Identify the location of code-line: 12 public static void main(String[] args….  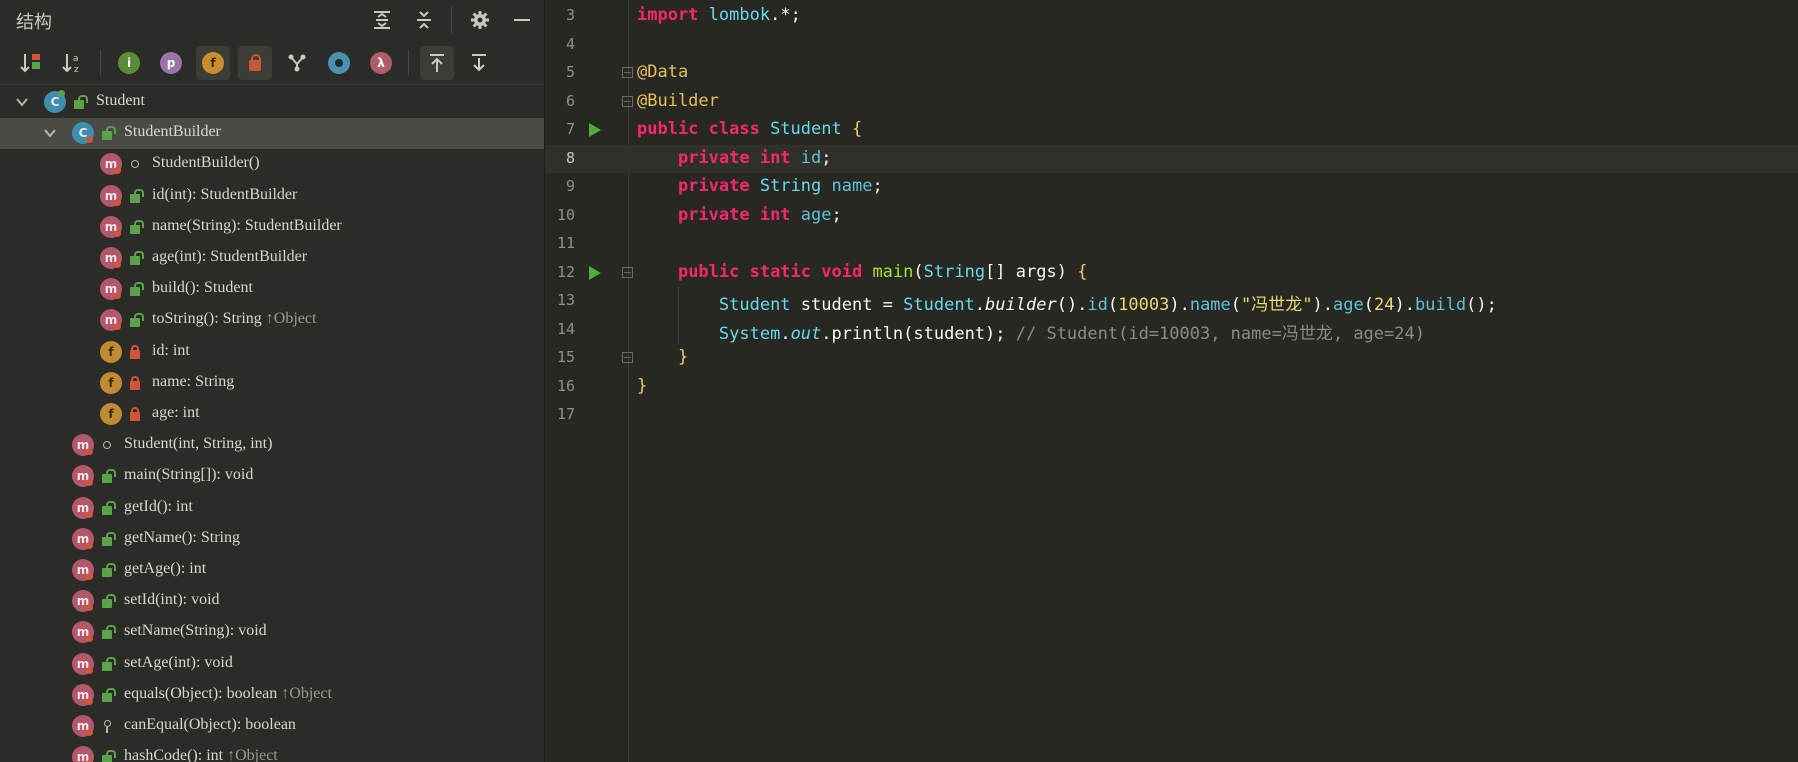
(1171, 273).